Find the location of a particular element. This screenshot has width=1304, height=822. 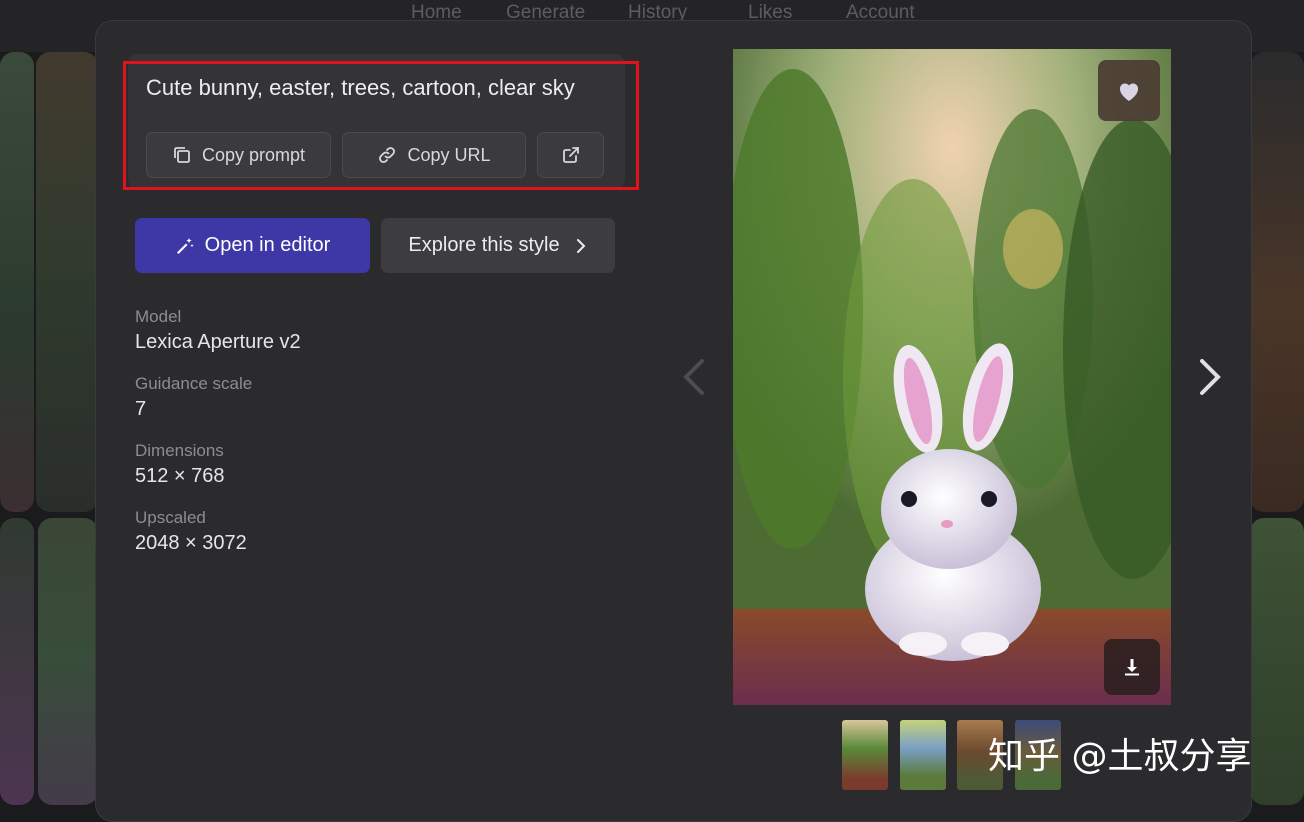

explore-style-button: Explore this style is located at coordinates (498, 245).